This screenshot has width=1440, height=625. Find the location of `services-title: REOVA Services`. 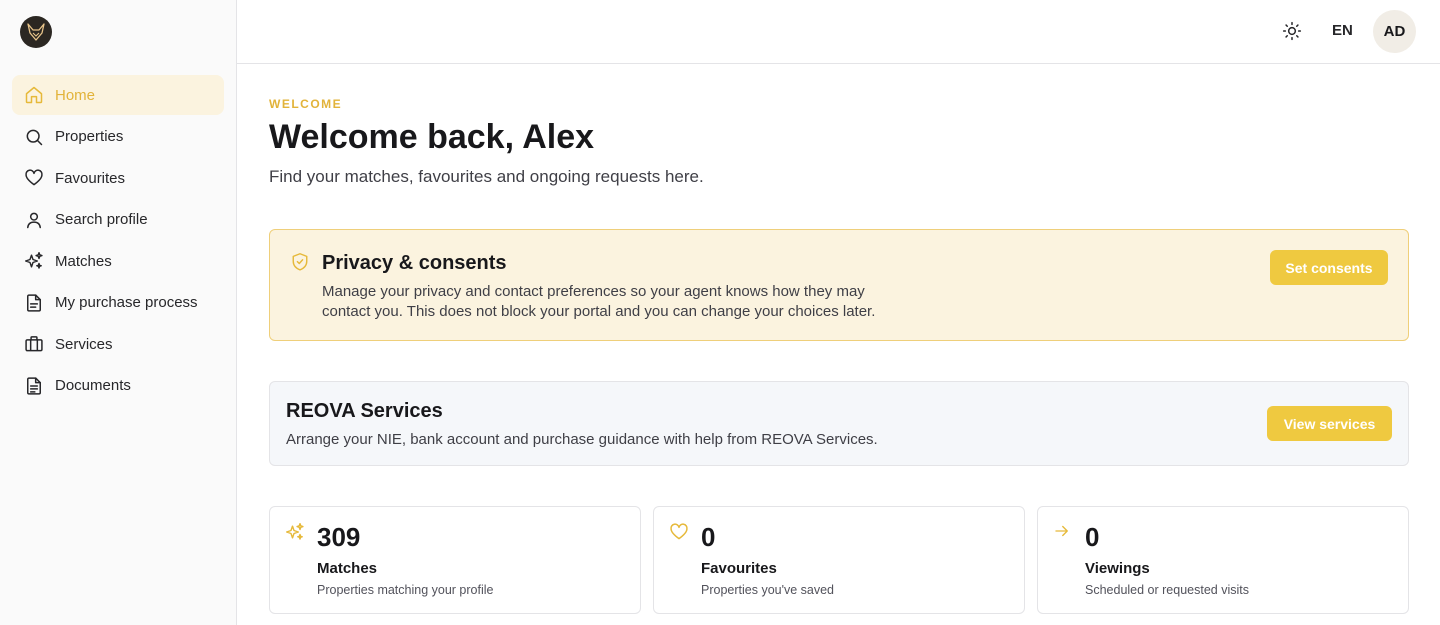

services-title: REOVA Services is located at coordinates (364, 411).